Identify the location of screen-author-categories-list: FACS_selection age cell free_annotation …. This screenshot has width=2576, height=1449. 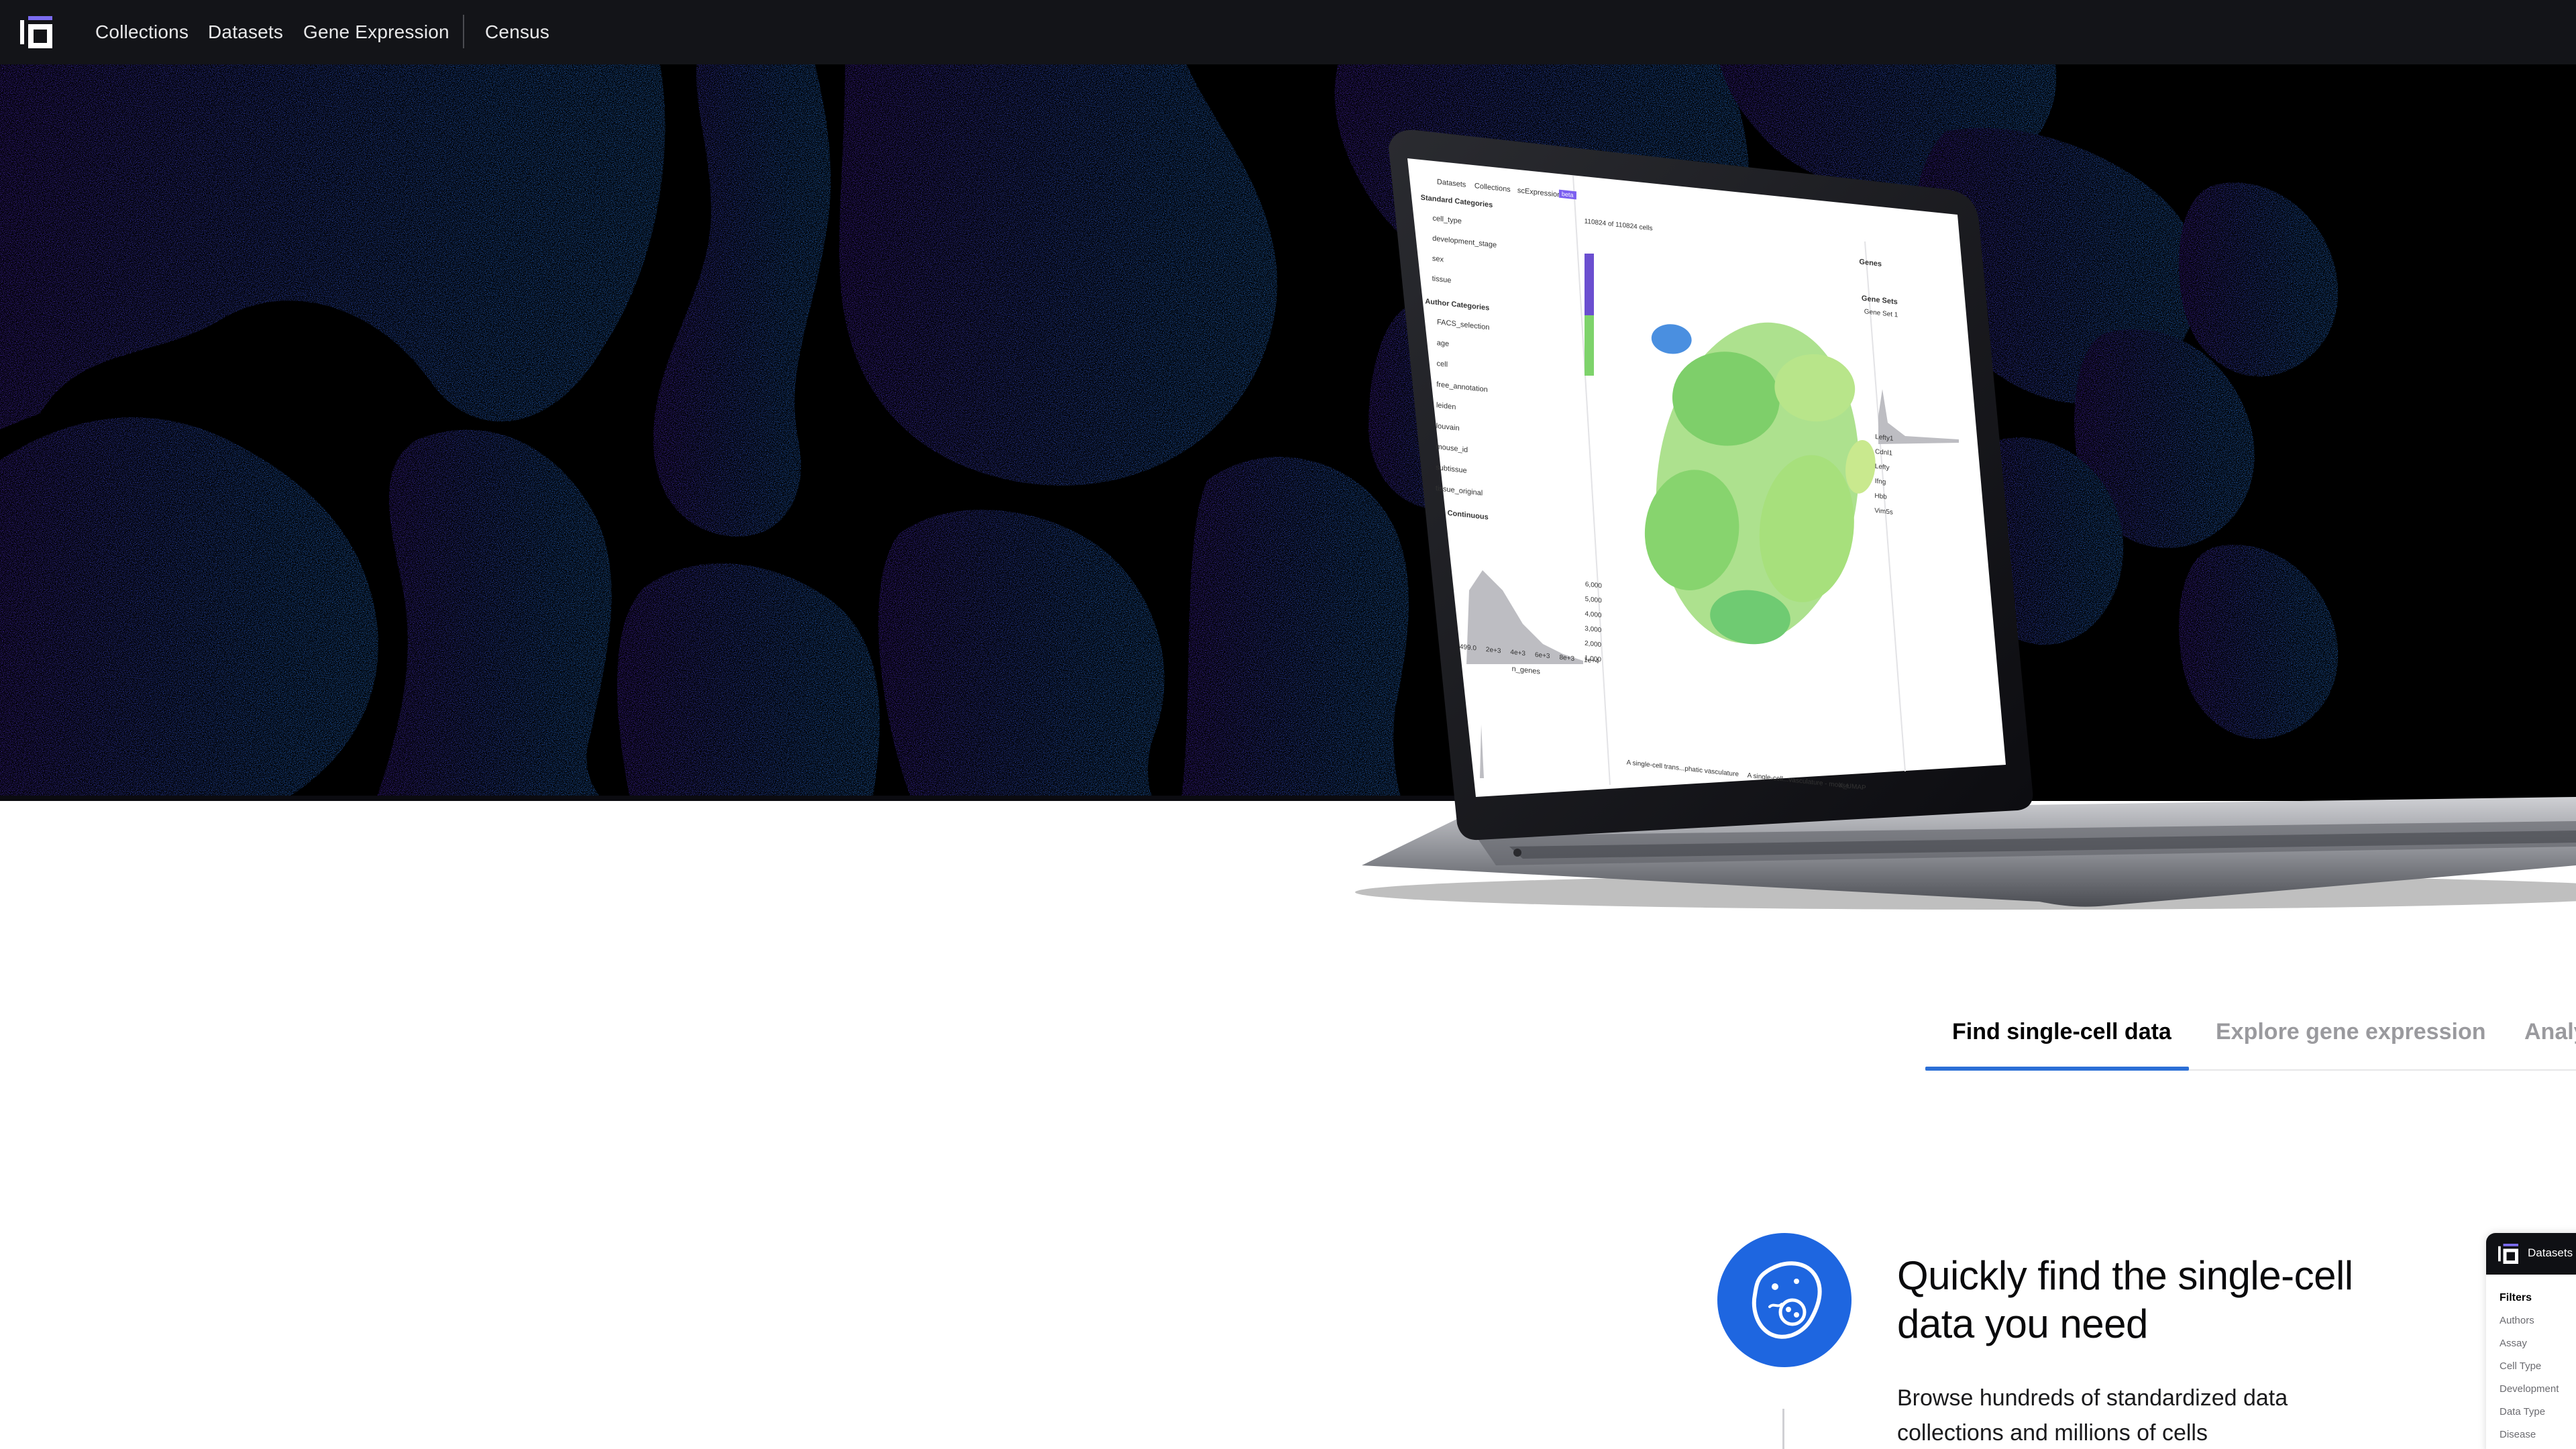
(1463, 408).